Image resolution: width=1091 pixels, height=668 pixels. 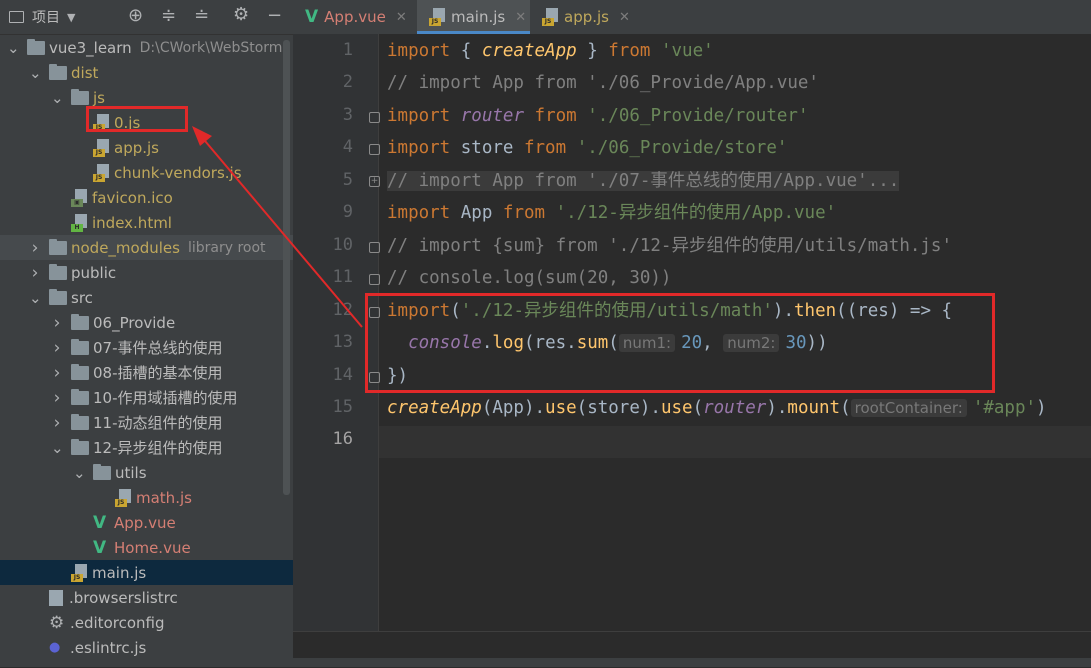 I want to click on annotation-arrow-head, so click(x=202, y=136).